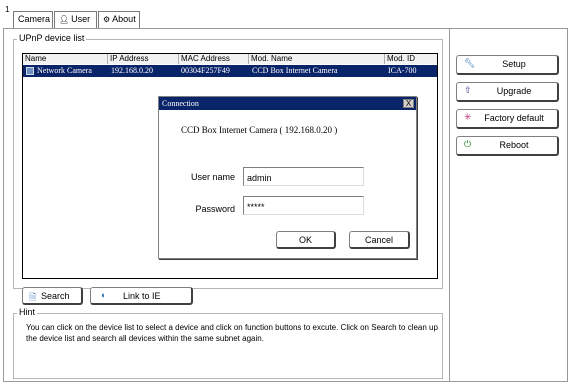 The image size is (568, 384). I want to click on tab-camera-label: Camera, so click(34, 19).